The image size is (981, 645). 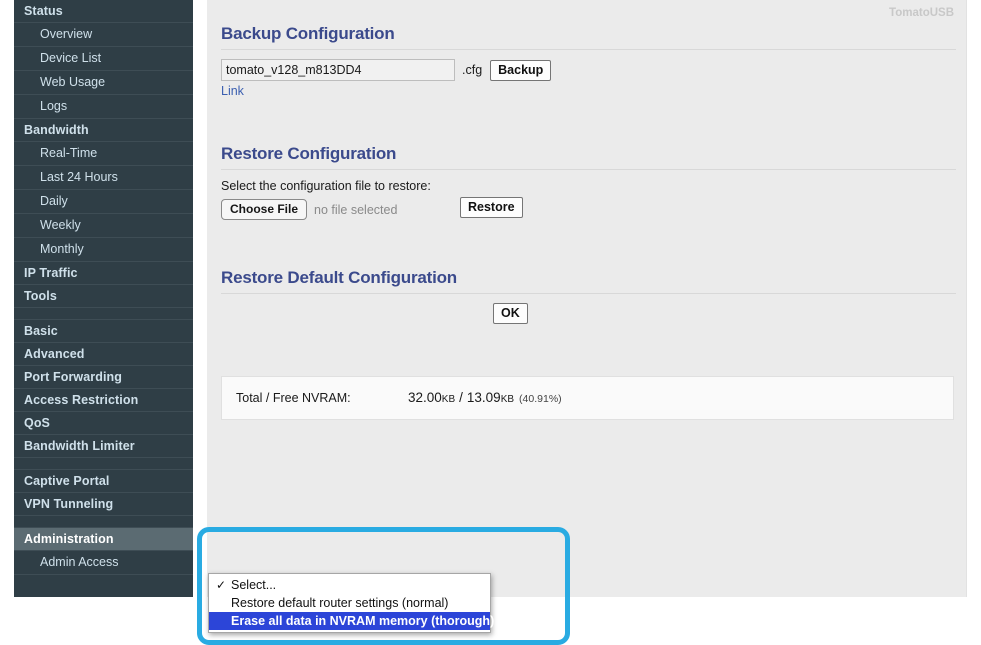 What do you see at coordinates (103, 250) in the screenshot?
I see `sidebar-item-monthly: Monthly` at bounding box center [103, 250].